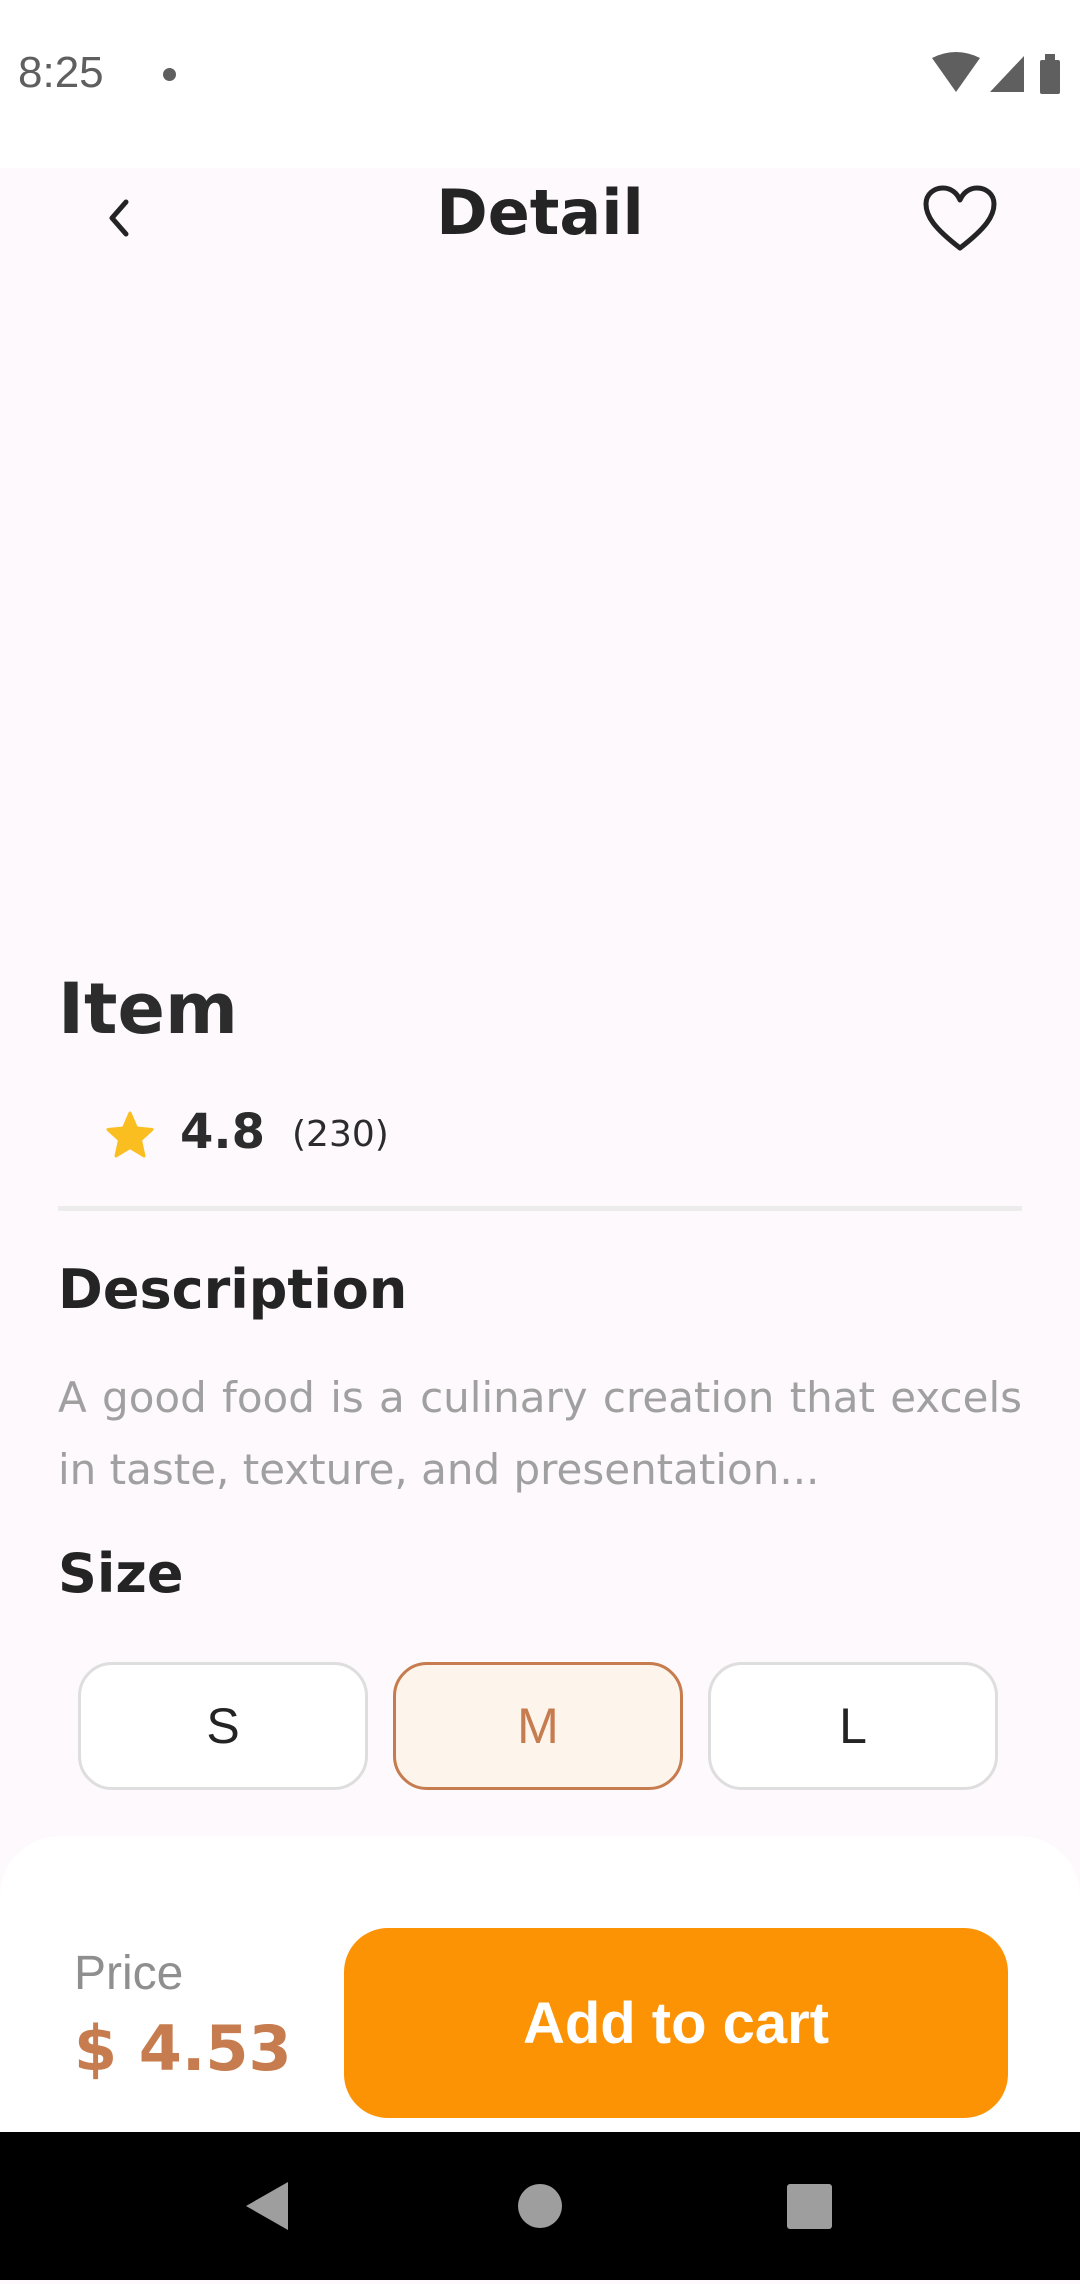 The image size is (1080, 2284). Describe the element at coordinates (233, 1289) in the screenshot. I see `description-heading: Description` at that location.